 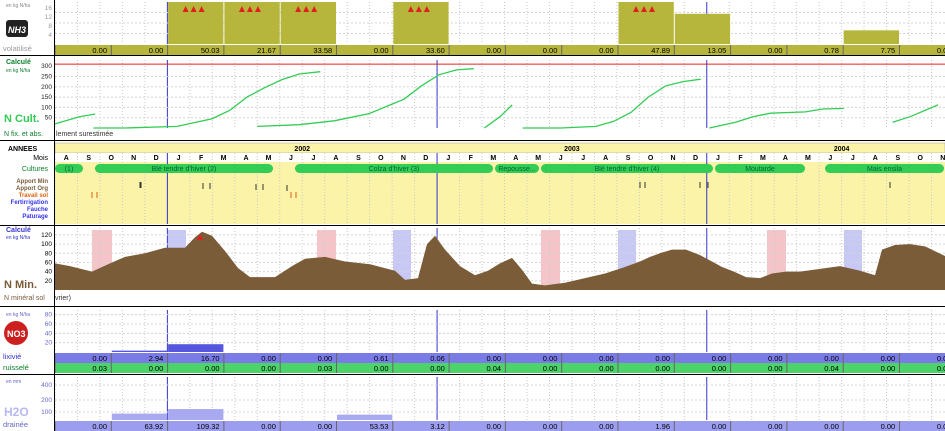 What do you see at coordinates (46, 244) in the screenshot?
I see `nmin-tick: 100` at bounding box center [46, 244].